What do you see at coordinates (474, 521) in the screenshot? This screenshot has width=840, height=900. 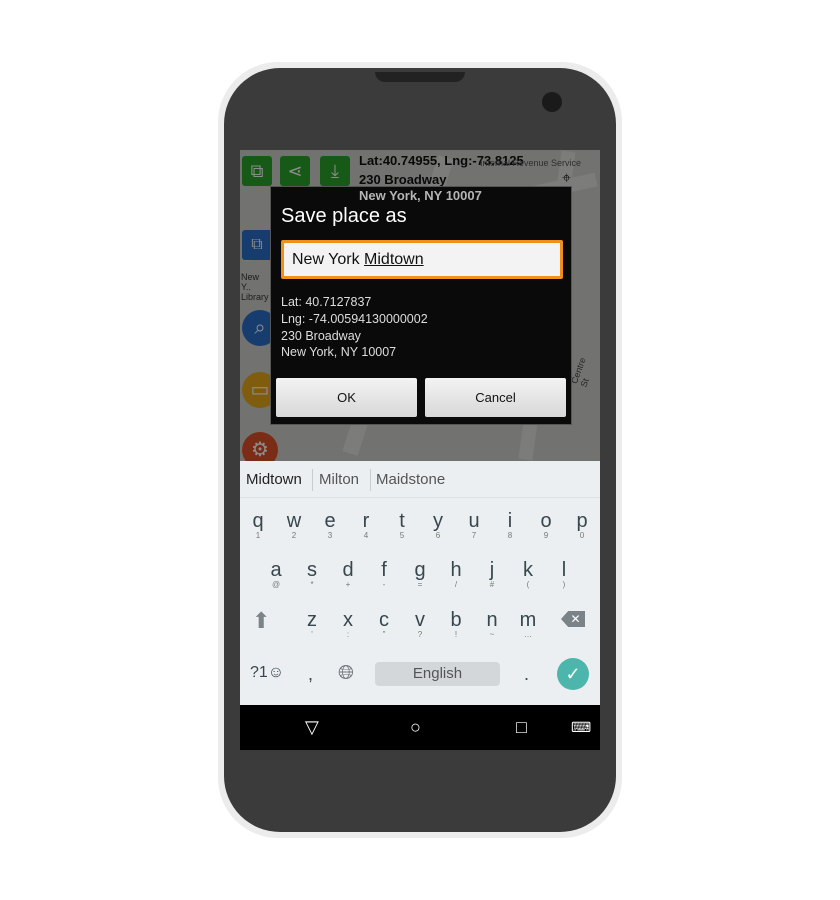 I see `key-label: u` at bounding box center [474, 521].